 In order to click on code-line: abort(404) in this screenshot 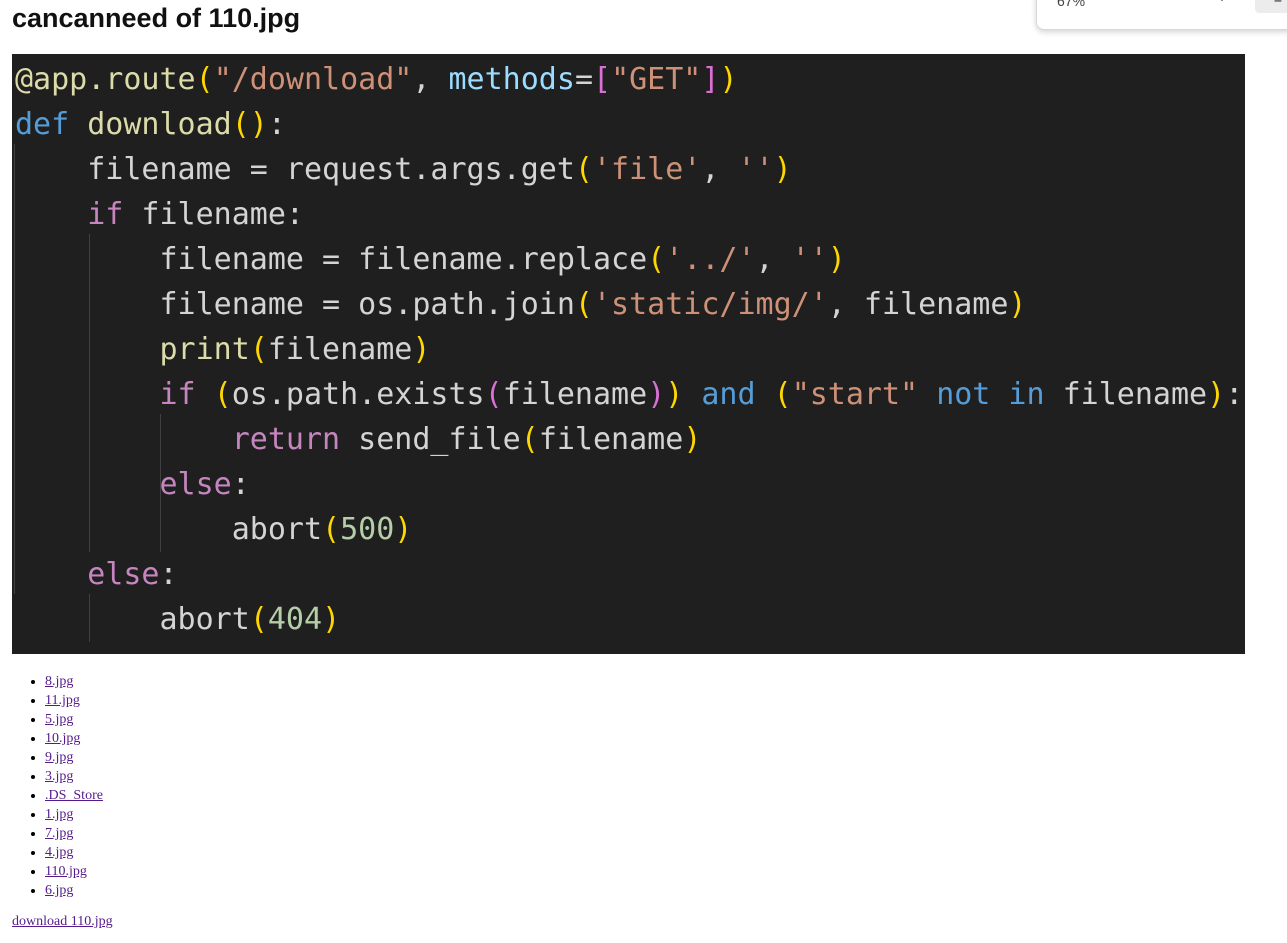, I will do `click(177, 619)`.